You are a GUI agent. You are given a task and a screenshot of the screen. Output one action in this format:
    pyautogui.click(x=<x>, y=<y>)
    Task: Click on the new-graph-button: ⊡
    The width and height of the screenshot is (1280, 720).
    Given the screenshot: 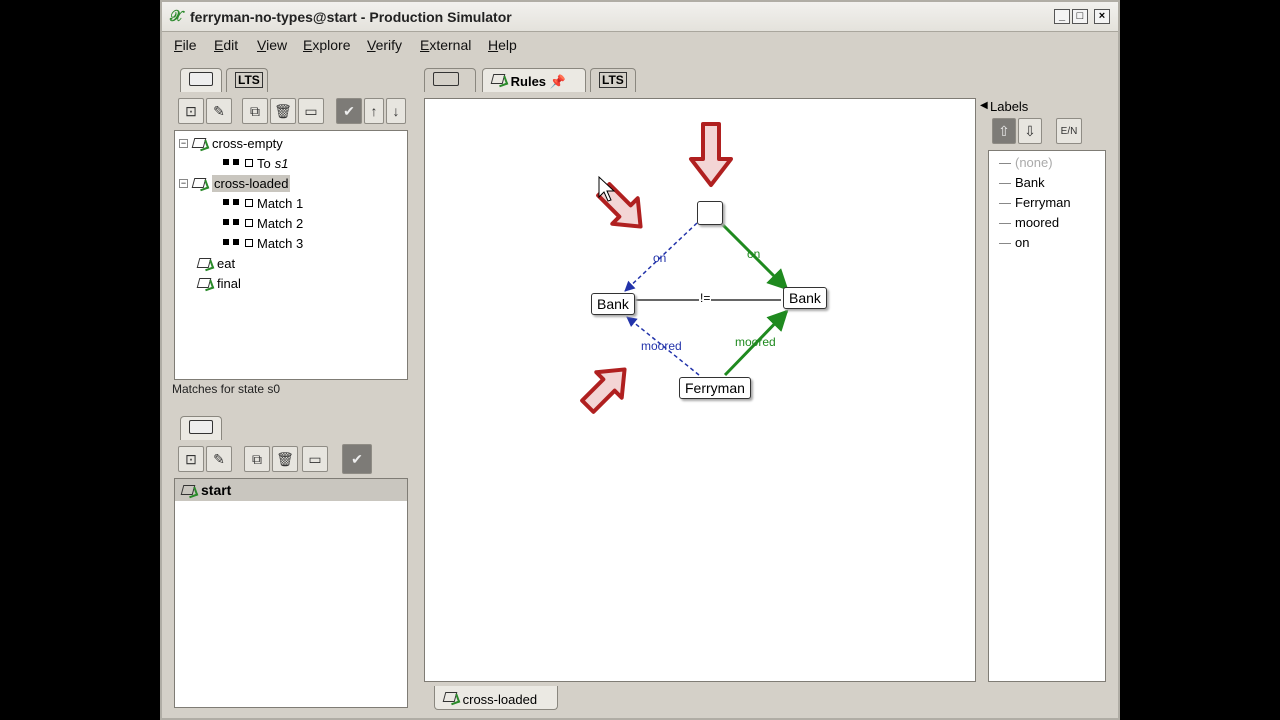 What is the action you would take?
    pyautogui.click(x=191, y=459)
    